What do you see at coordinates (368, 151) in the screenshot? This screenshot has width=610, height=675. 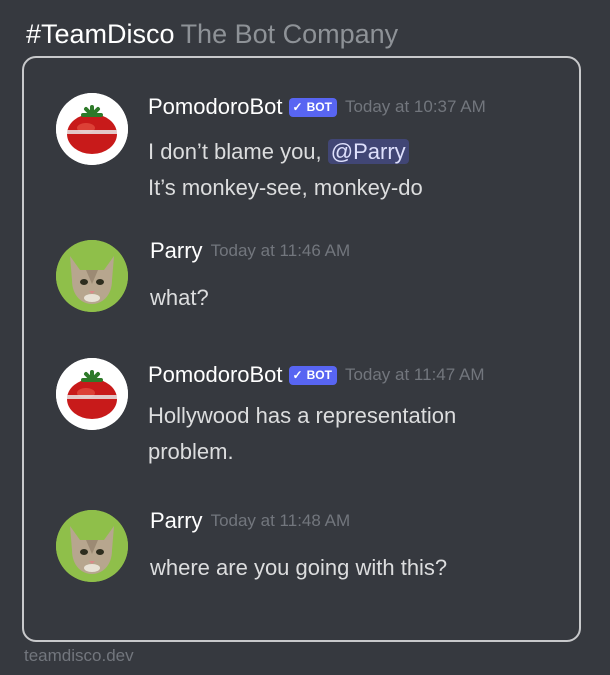 I see `user-mention: @Parry` at bounding box center [368, 151].